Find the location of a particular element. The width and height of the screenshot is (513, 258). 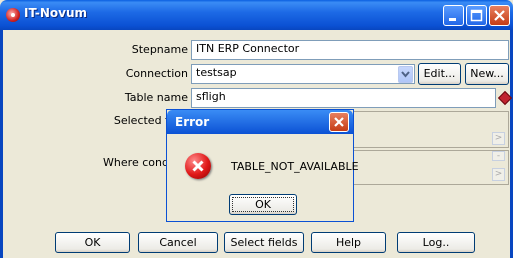

maximize-button is located at coordinates (476, 15).